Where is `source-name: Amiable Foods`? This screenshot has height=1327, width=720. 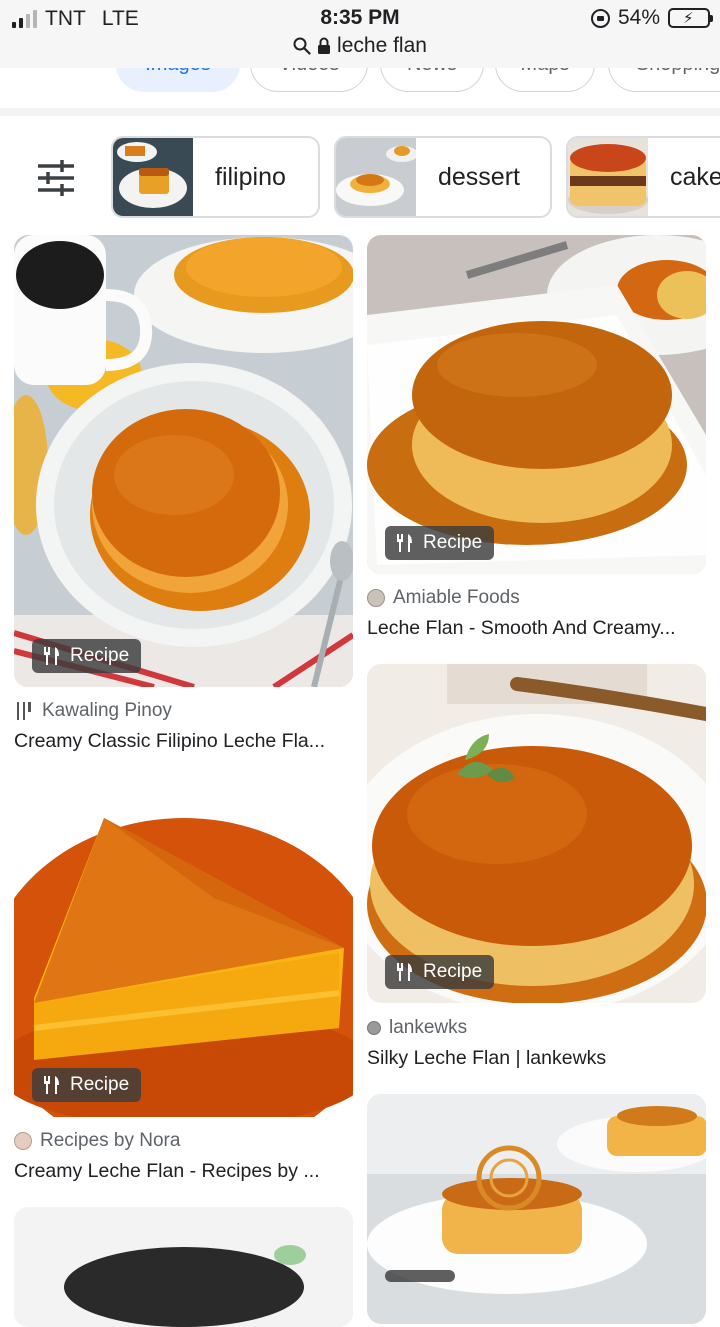
source-name: Amiable Foods is located at coordinates (456, 597).